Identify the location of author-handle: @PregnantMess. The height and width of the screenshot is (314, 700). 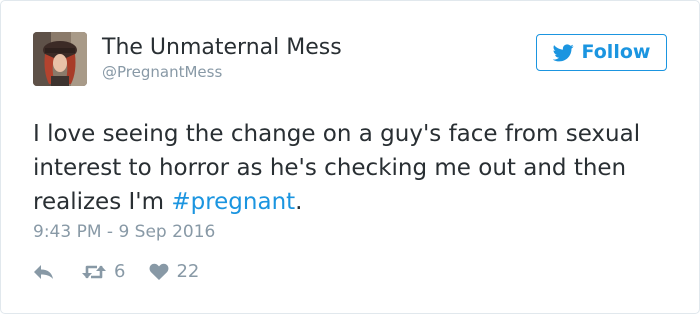
(162, 72).